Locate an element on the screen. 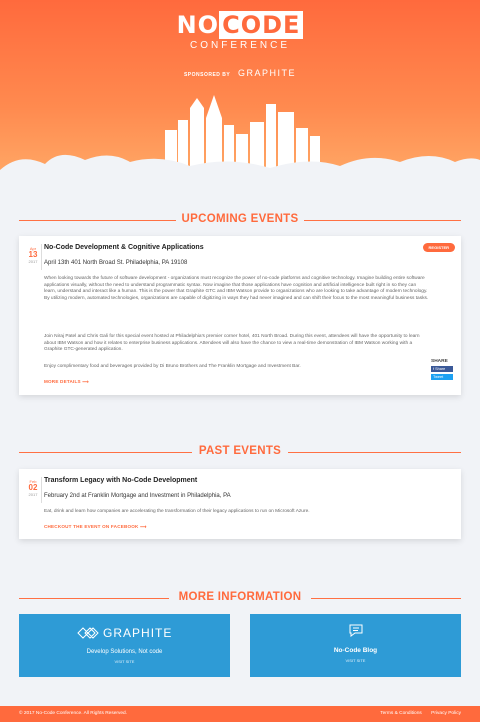 Image resolution: width=480 pixels, height=722 pixels. logo-no: NO is located at coordinates (198, 25).